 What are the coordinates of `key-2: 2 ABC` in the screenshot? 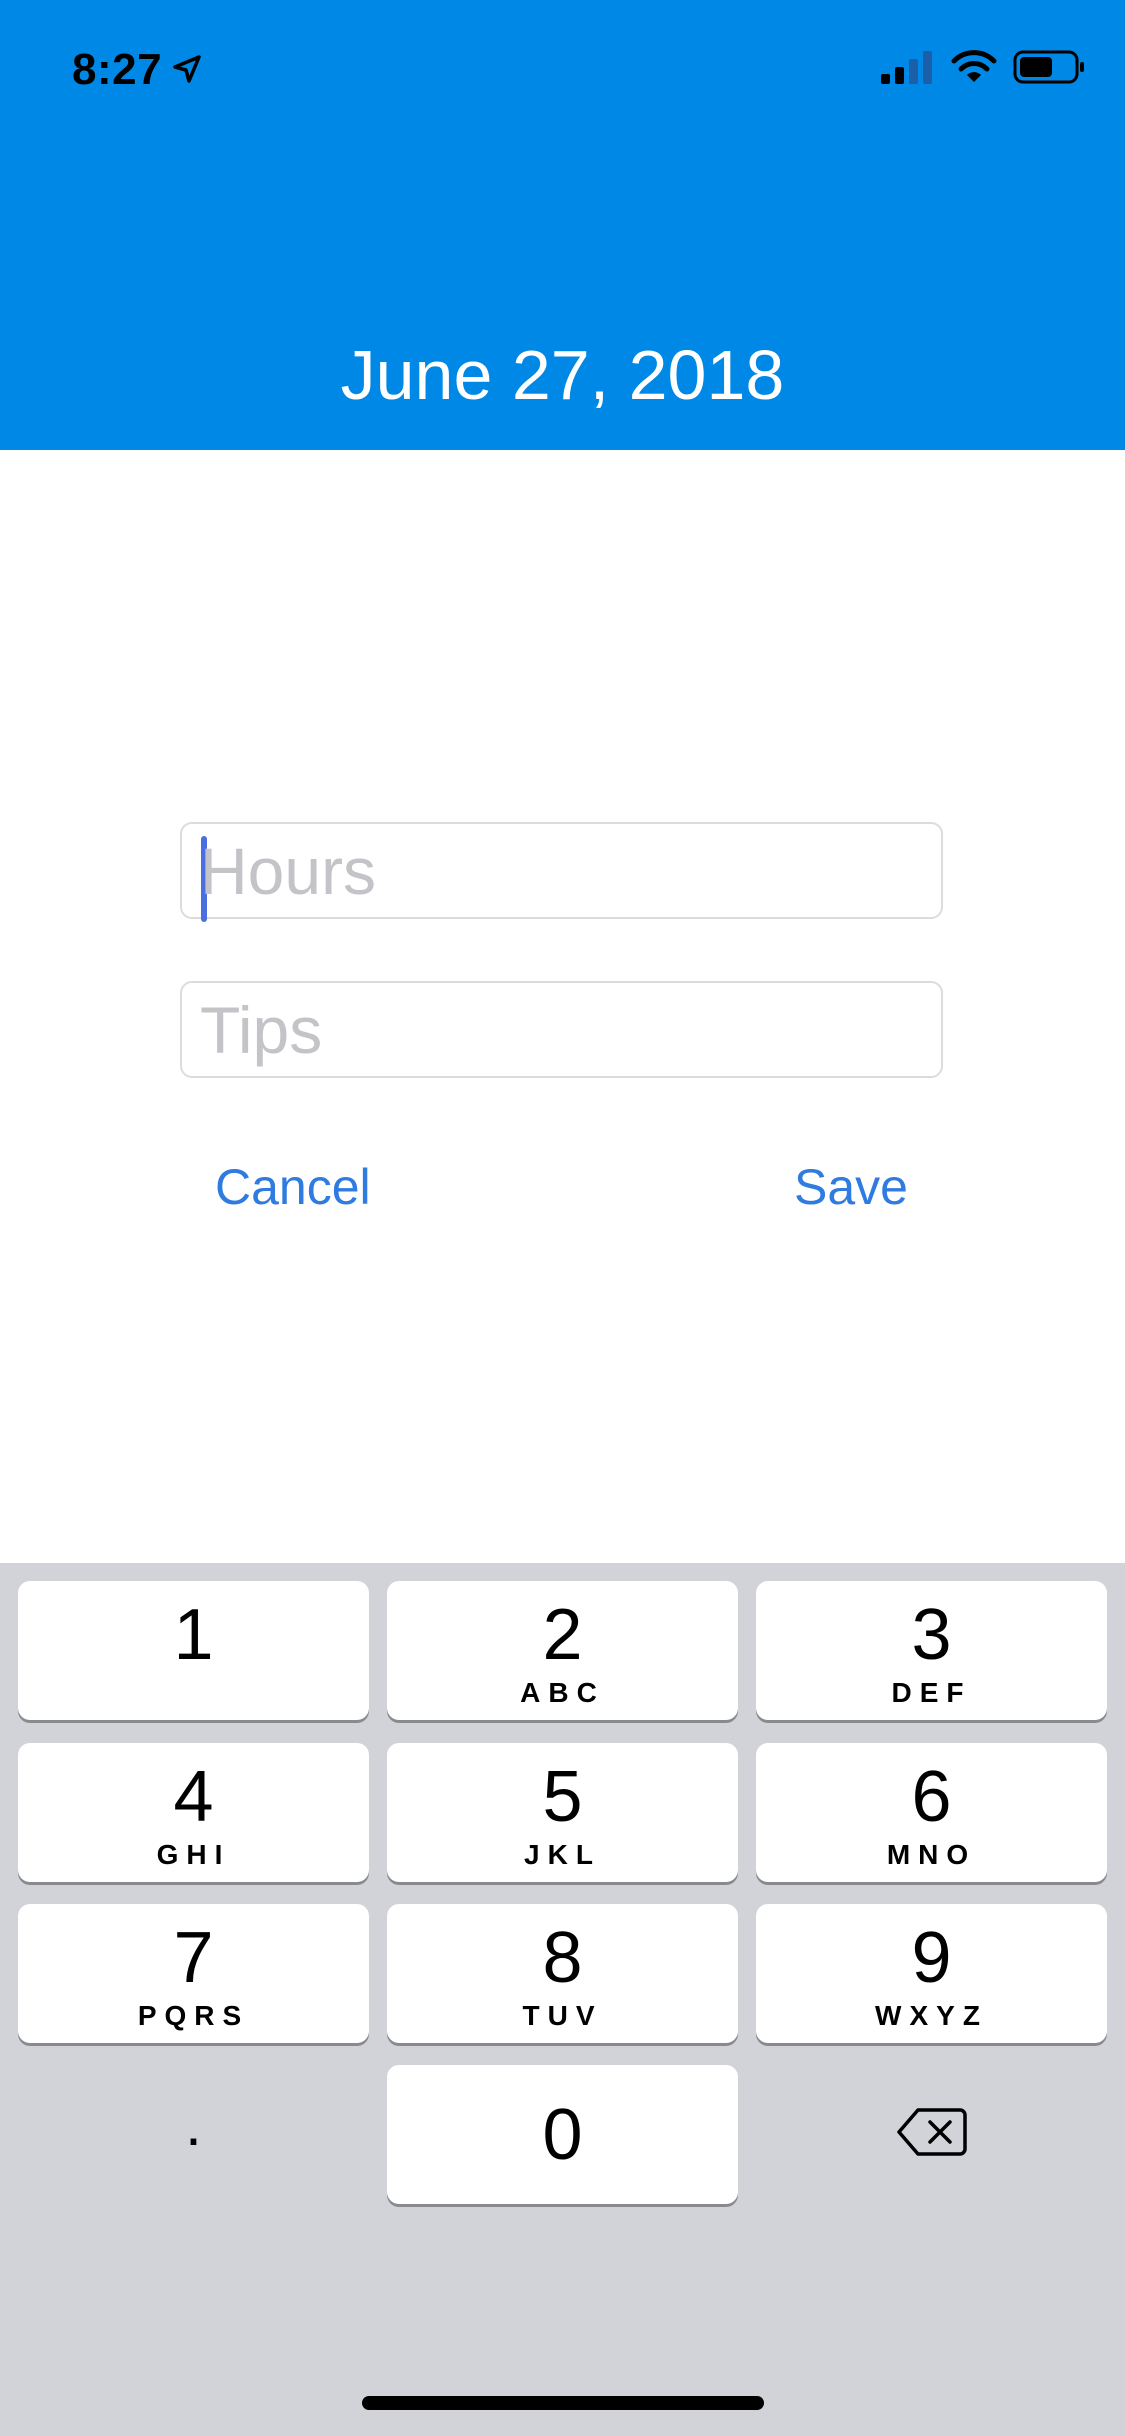 It's located at (562, 1650).